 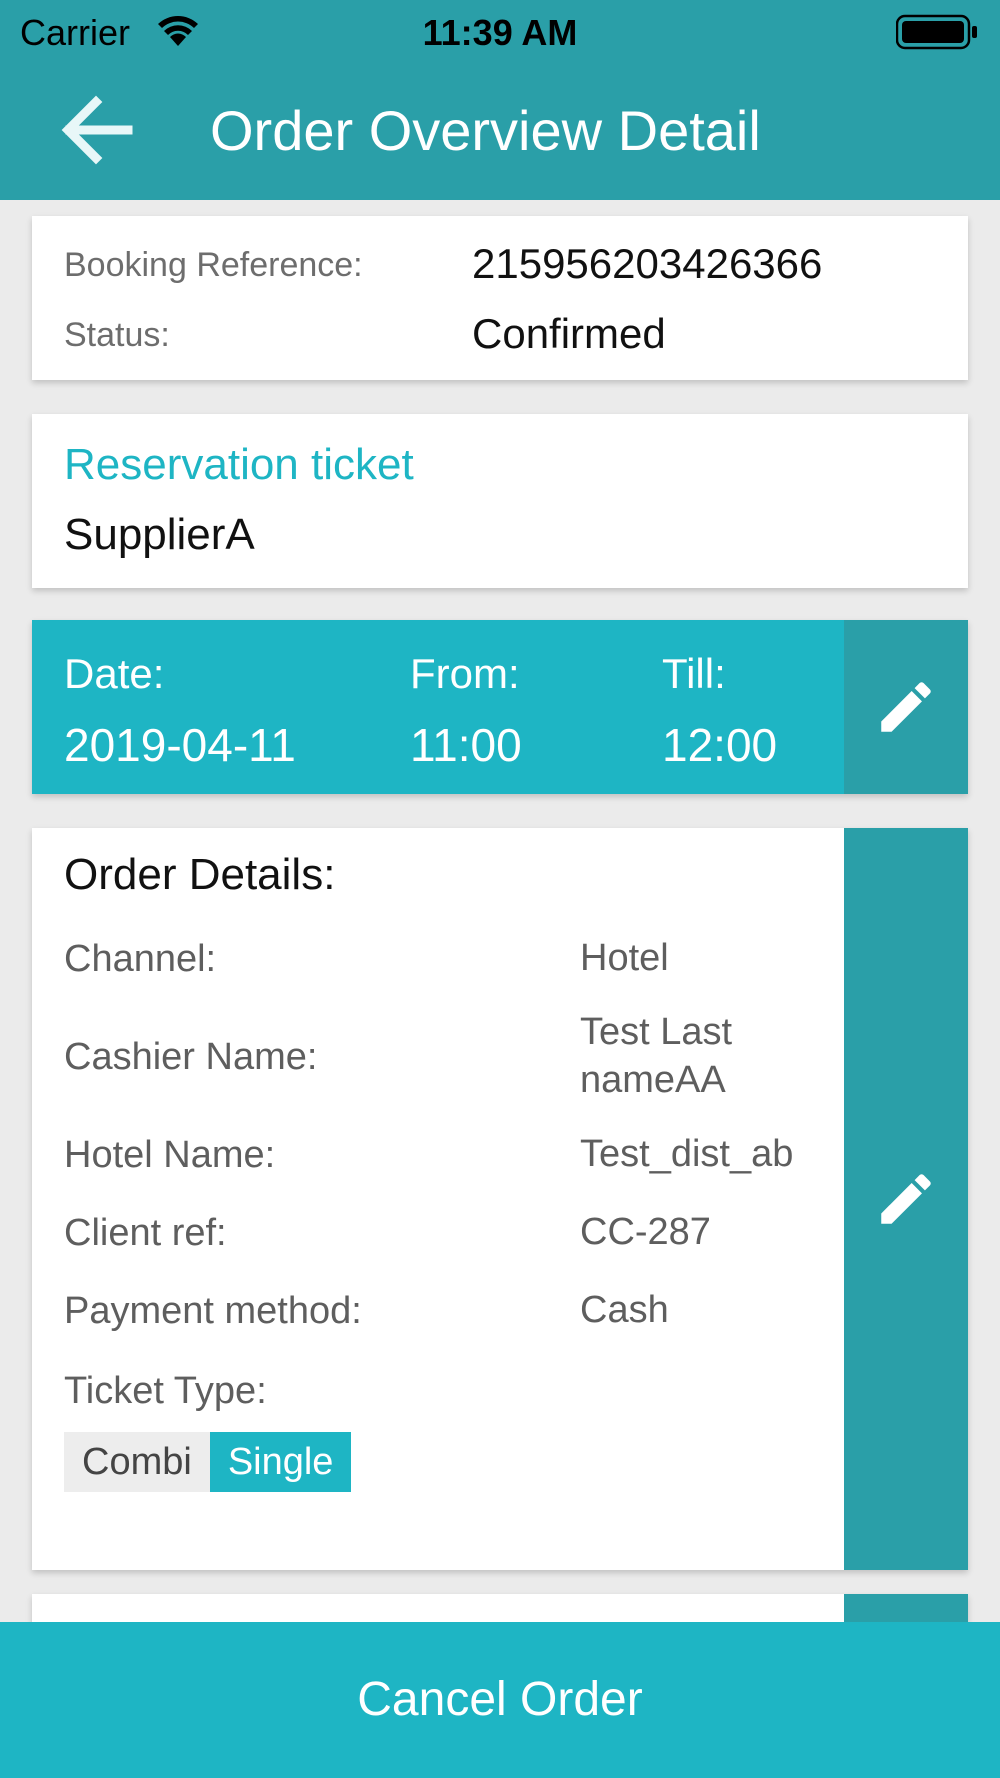 What do you see at coordinates (694, 673) in the screenshot?
I see `till-label: Till:` at bounding box center [694, 673].